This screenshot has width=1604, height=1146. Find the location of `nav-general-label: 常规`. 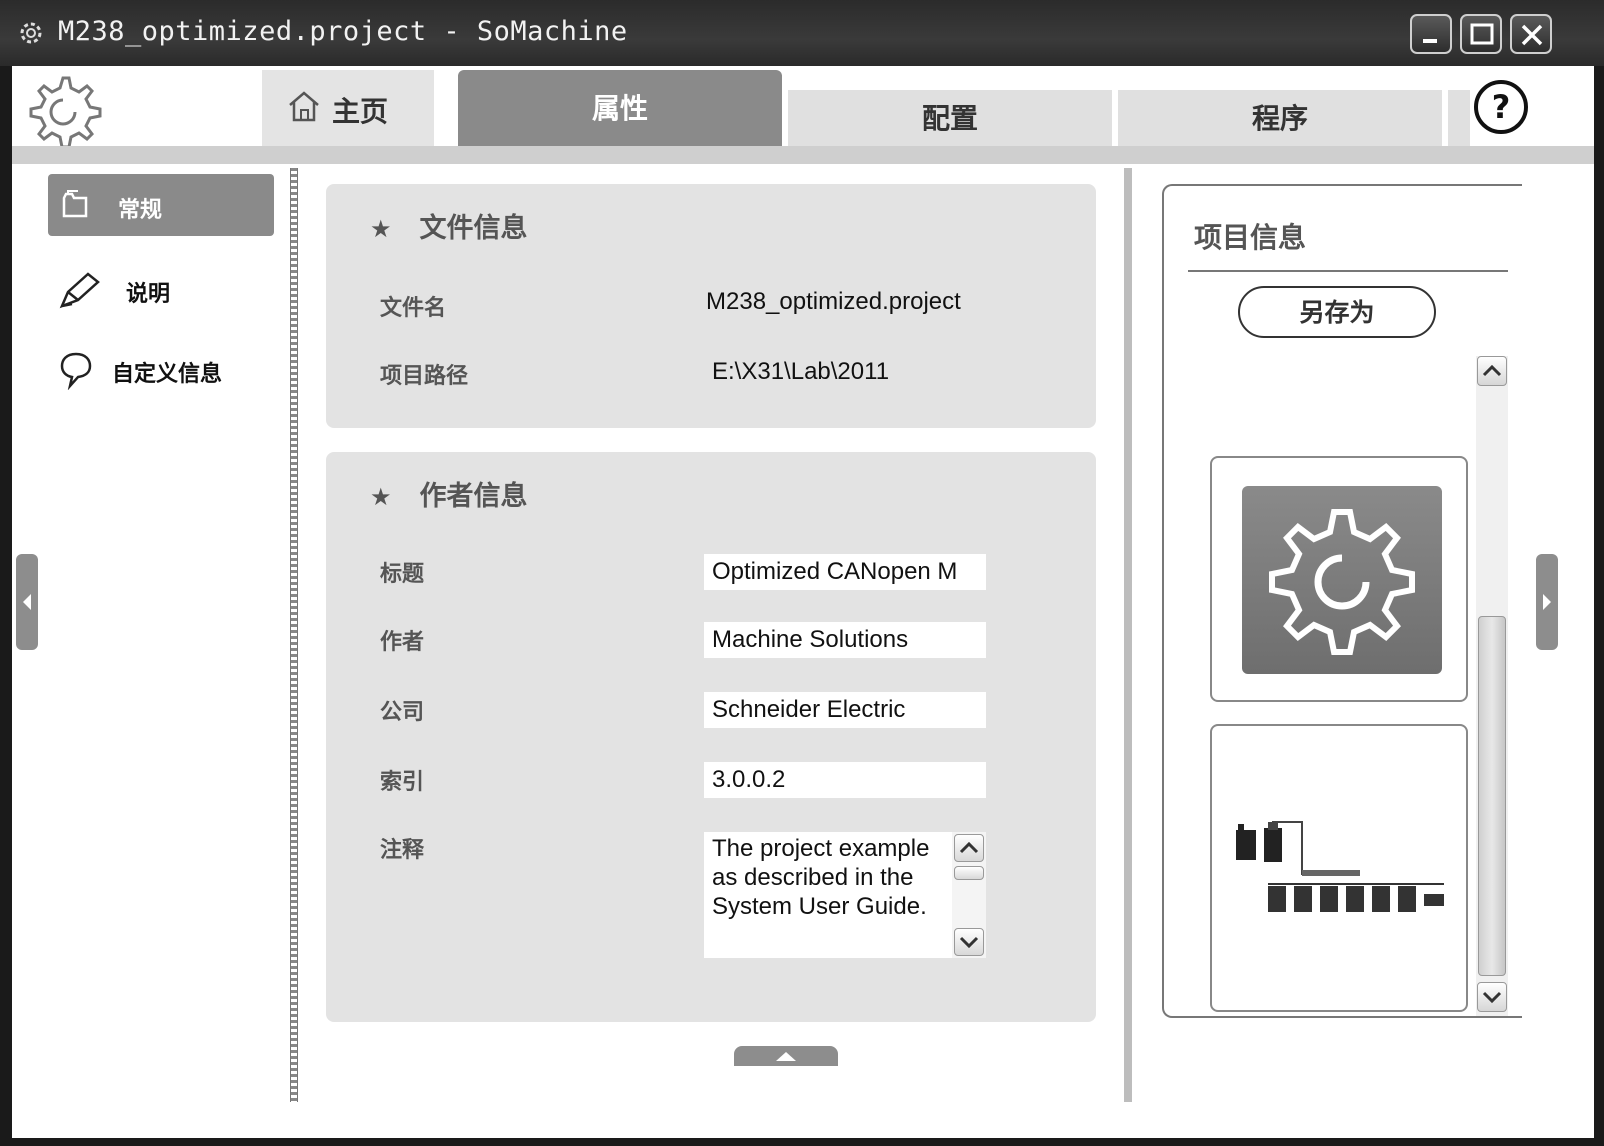

nav-general-label: 常规 is located at coordinates (140, 210).